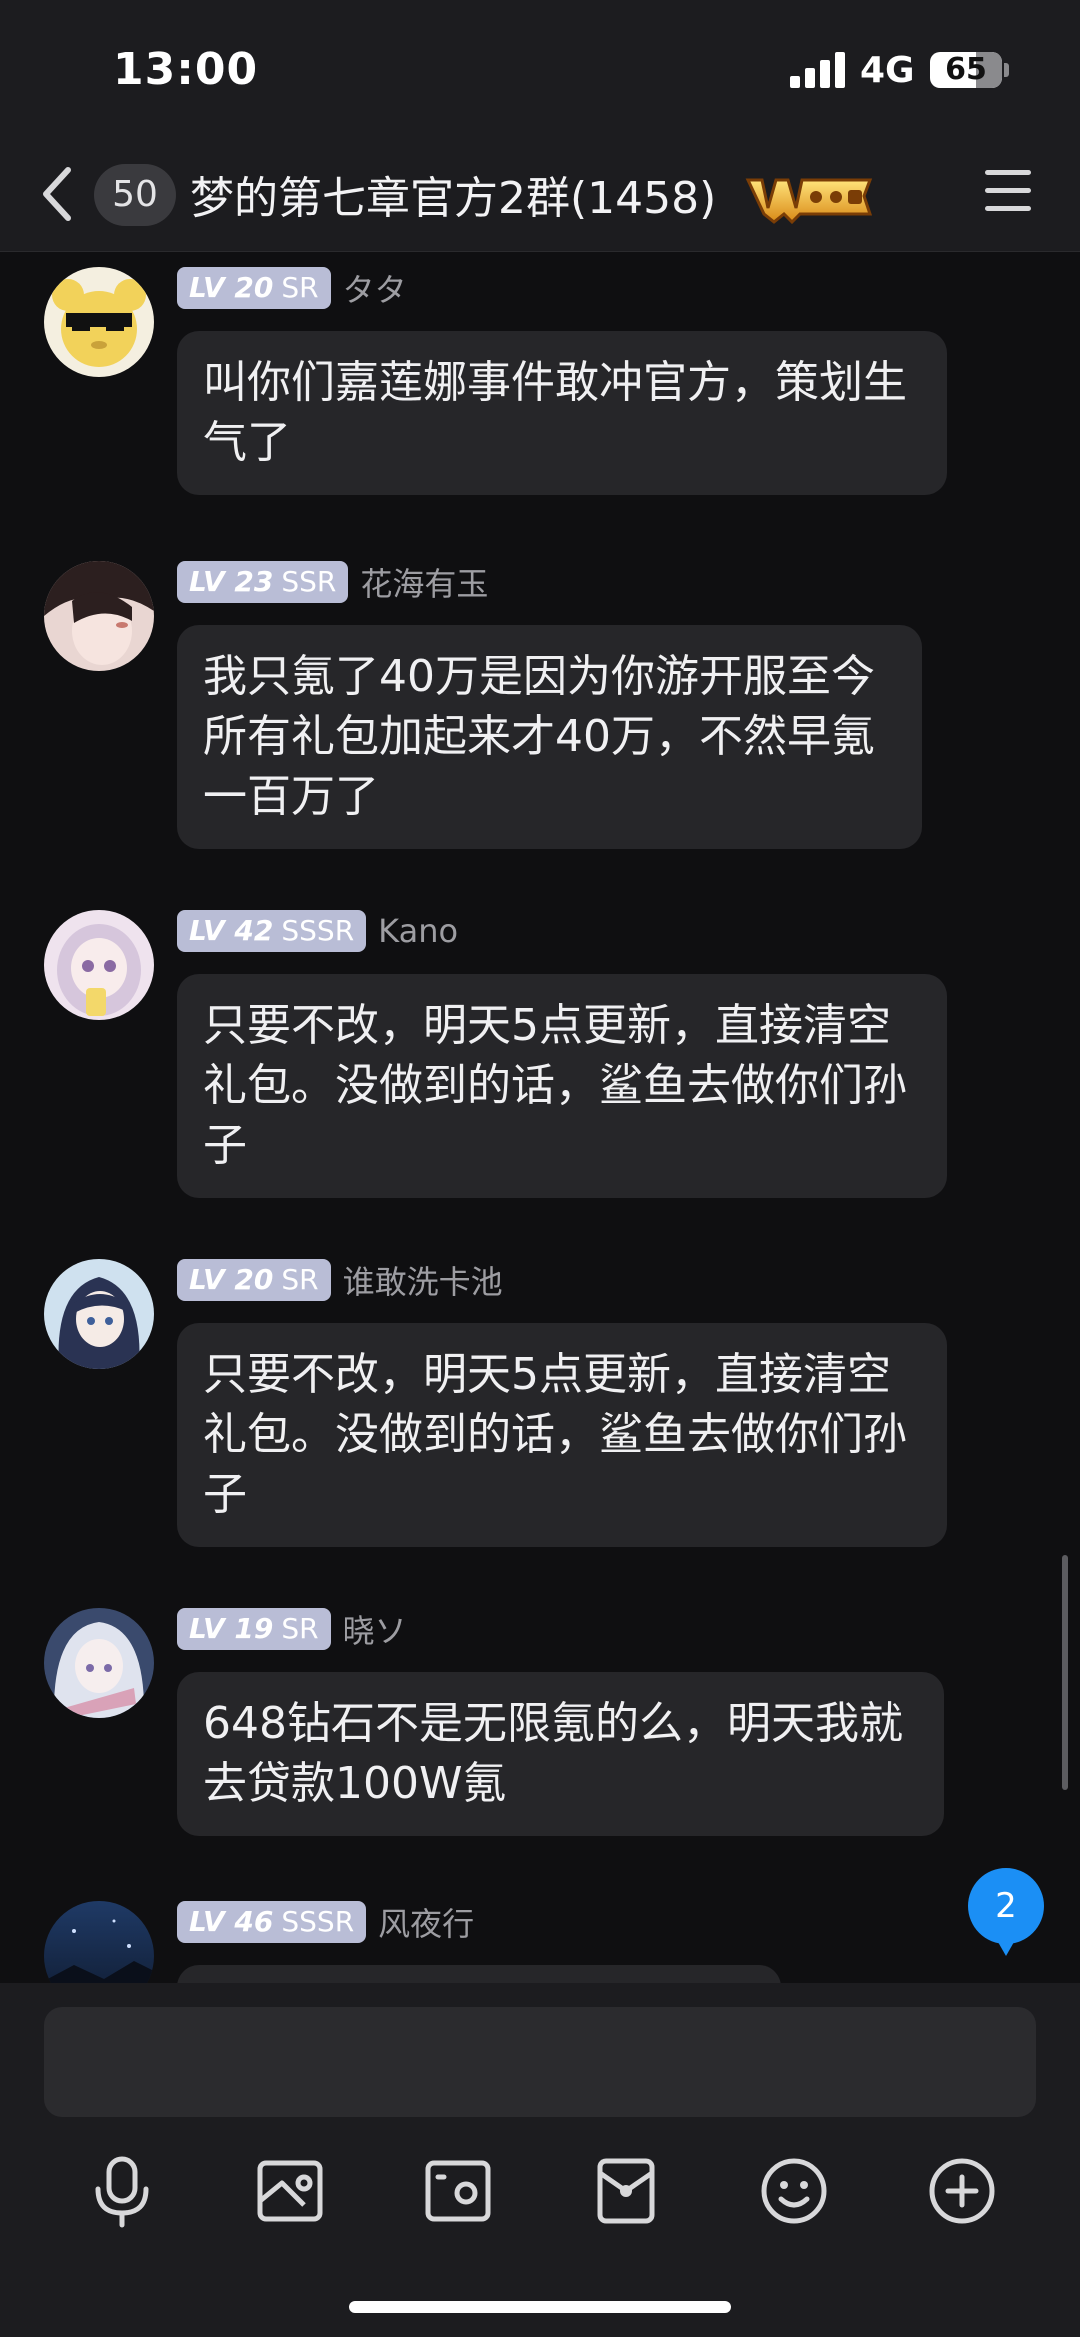 The width and height of the screenshot is (1080, 2337). What do you see at coordinates (626, 2191) in the screenshot?
I see `red-packet-icon` at bounding box center [626, 2191].